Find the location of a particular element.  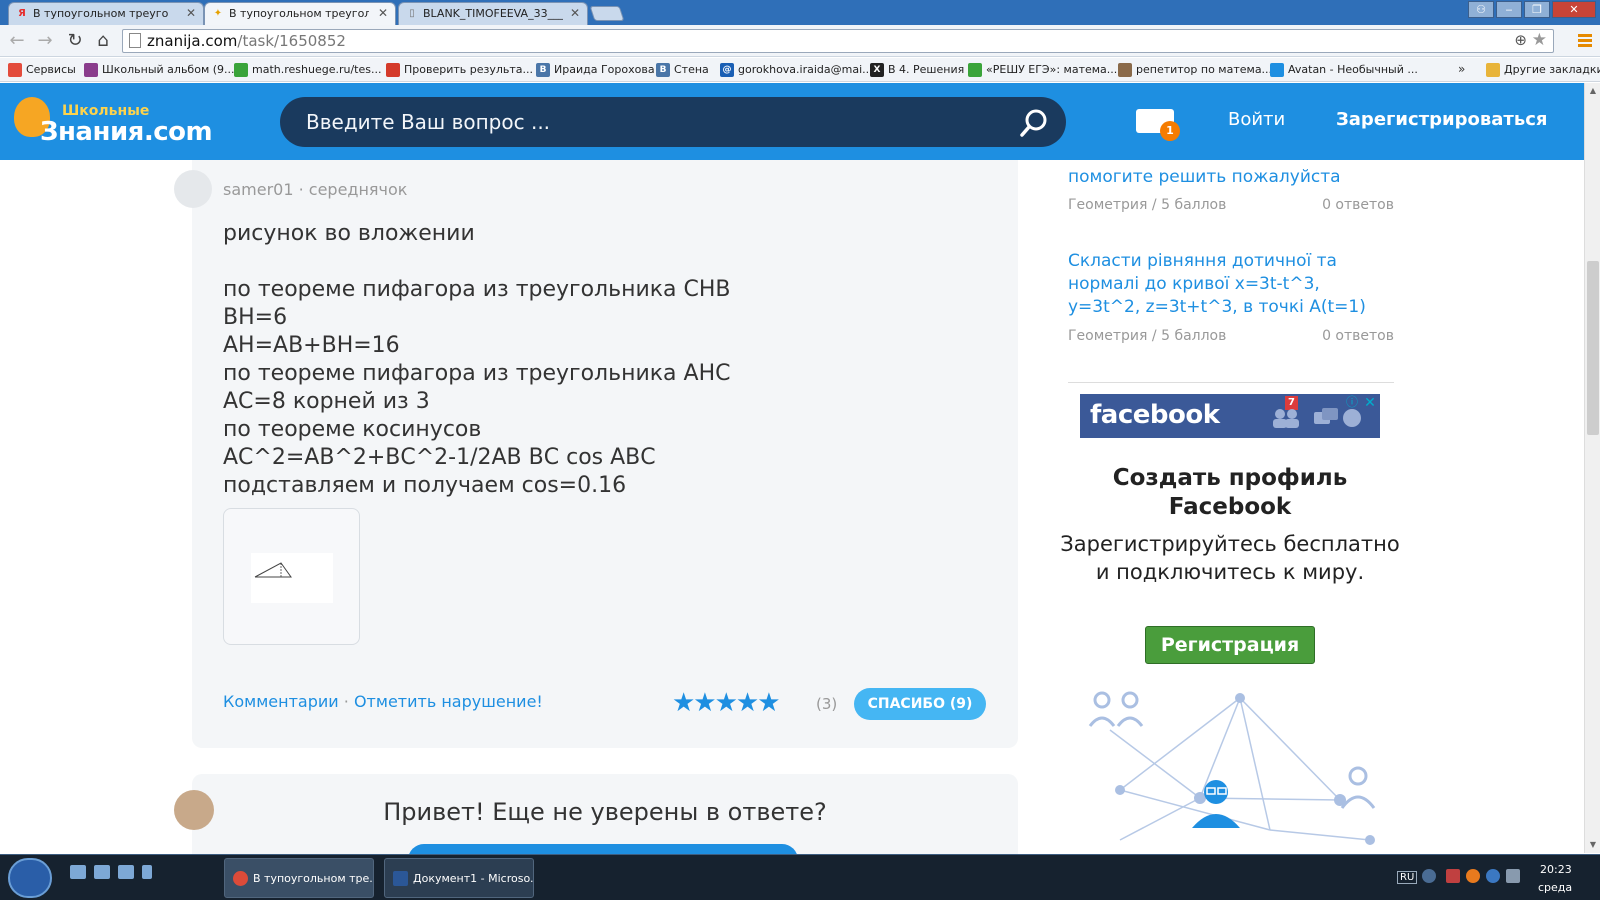

login-link: Войти is located at coordinates (1256, 119).